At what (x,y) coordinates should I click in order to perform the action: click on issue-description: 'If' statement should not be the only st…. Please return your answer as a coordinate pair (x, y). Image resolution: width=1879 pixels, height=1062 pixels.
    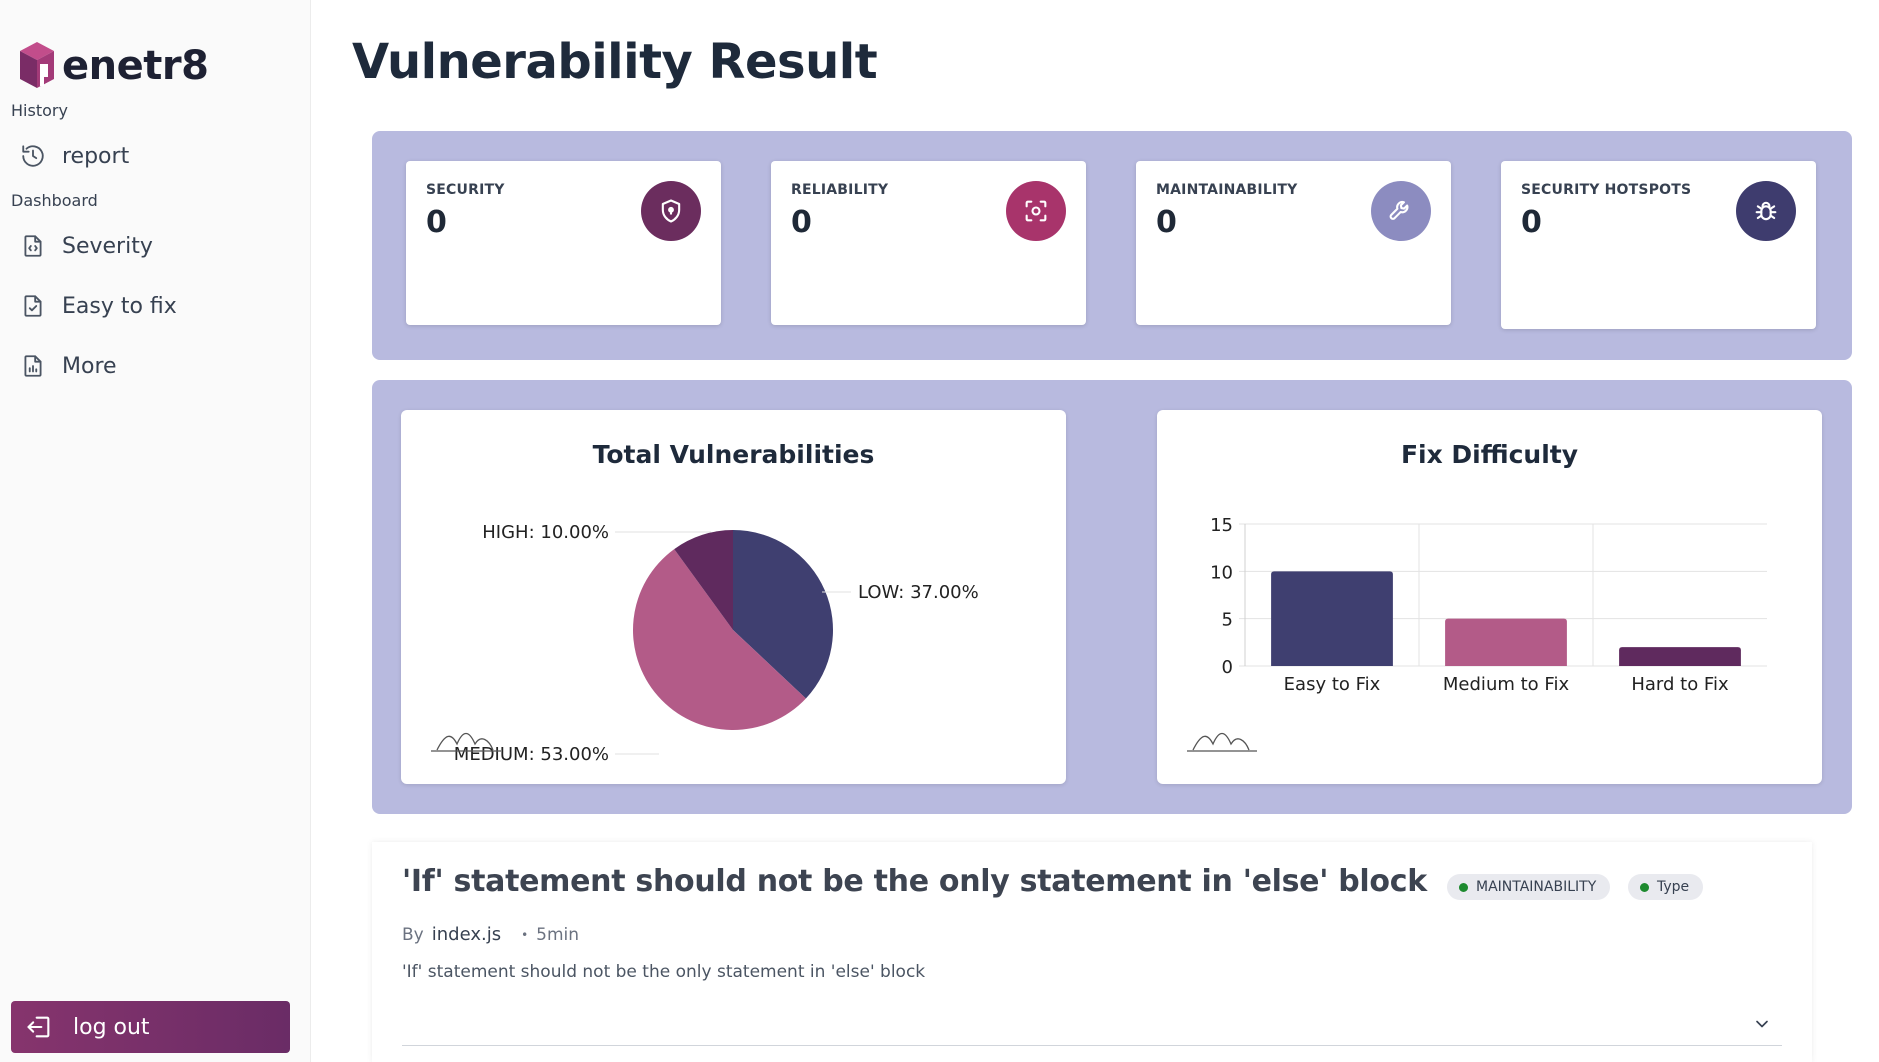
    Looking at the image, I should click on (664, 972).